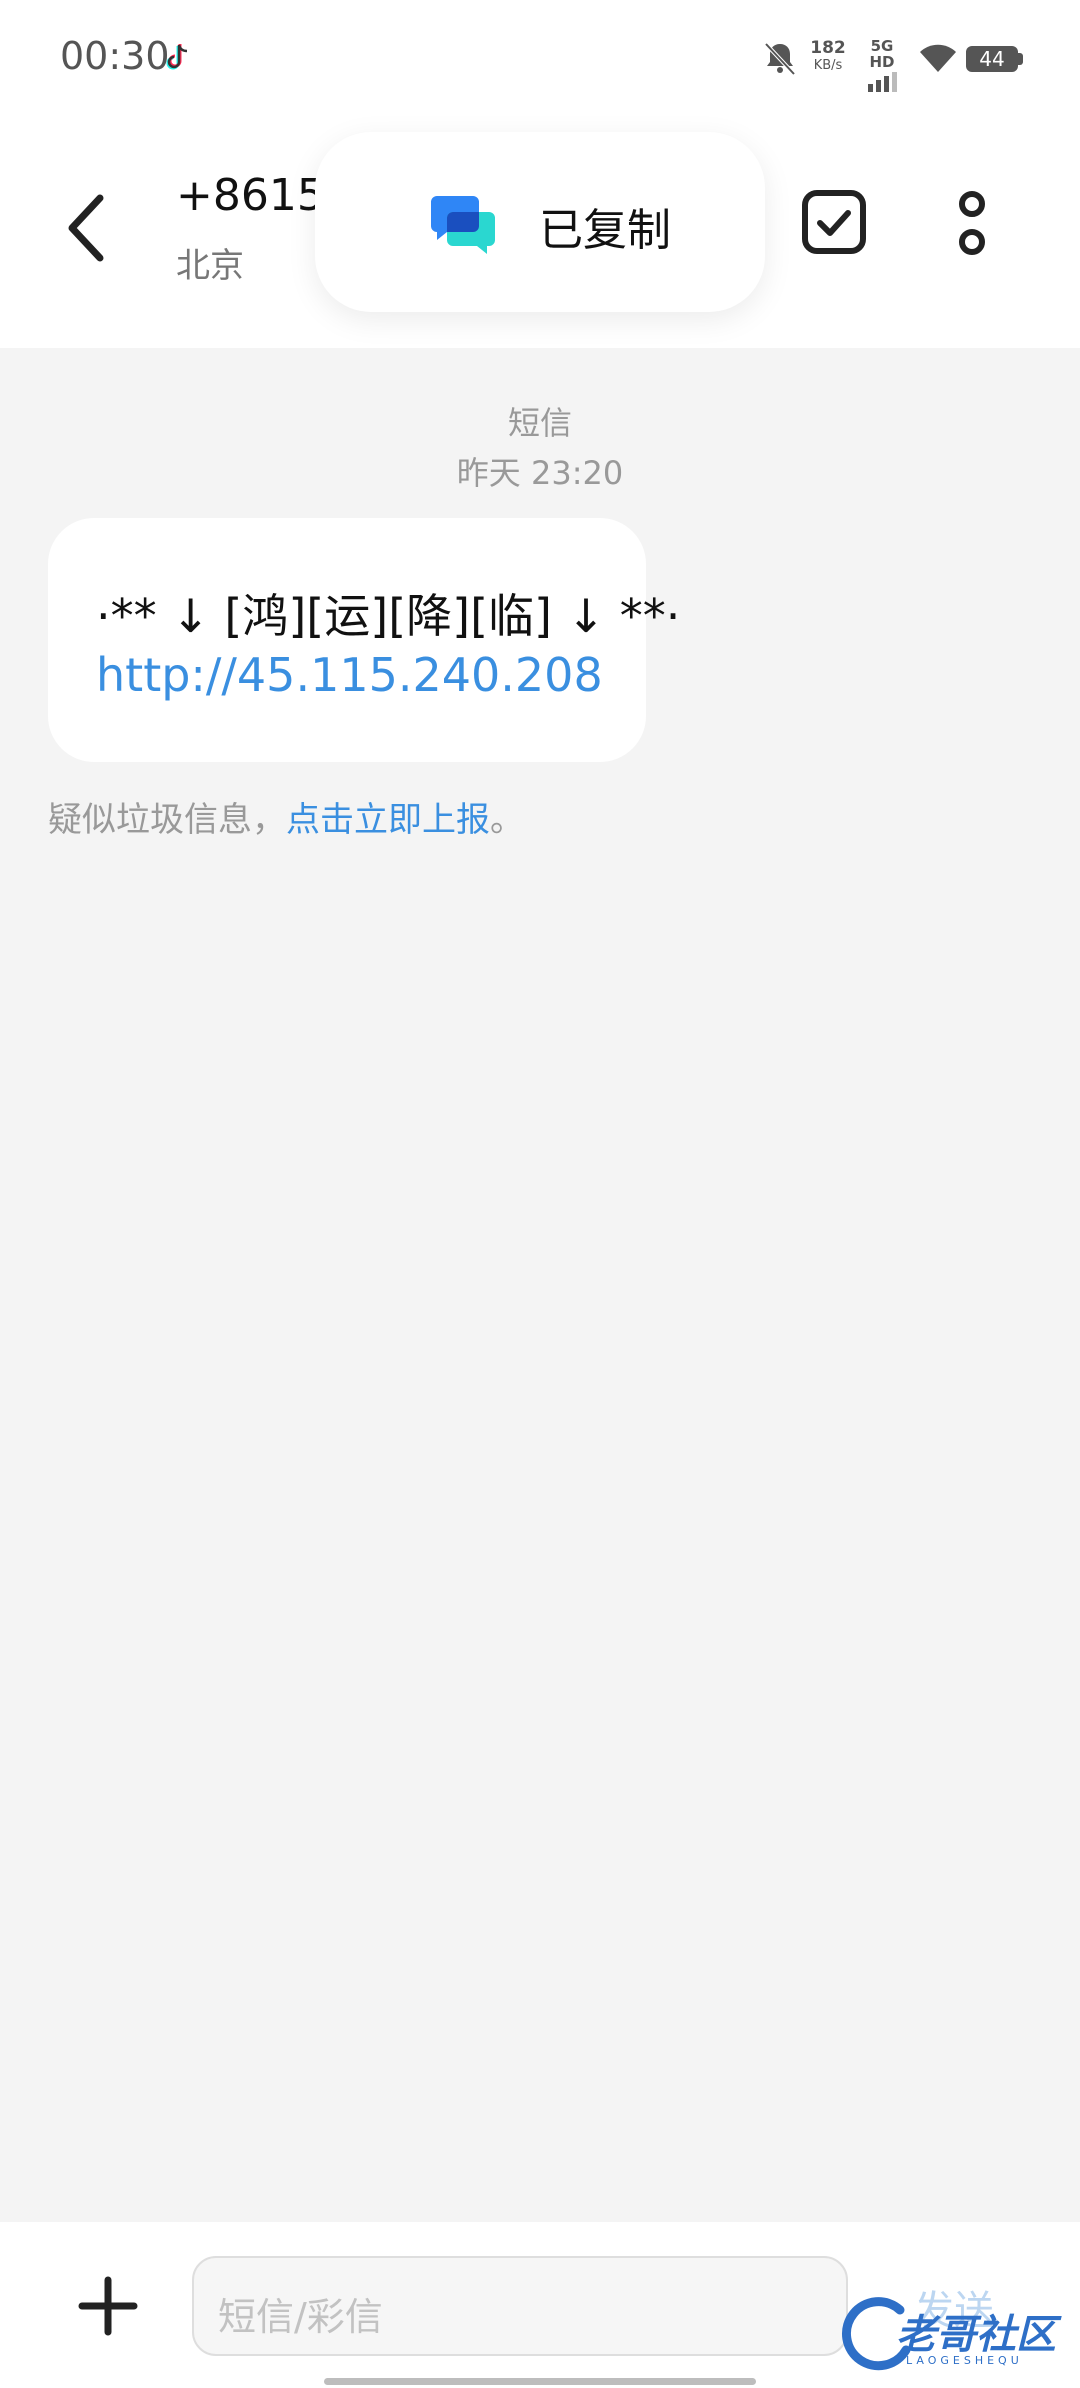 This screenshot has width=1080, height=2388. I want to click on signal-bars-icon, so click(882, 82).